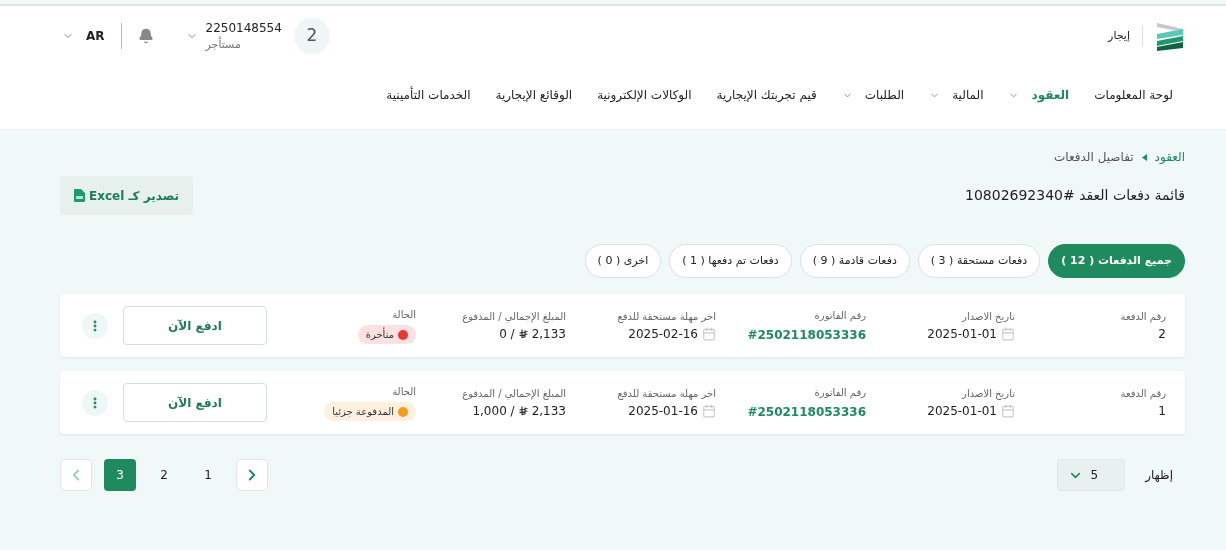 This screenshot has height=550, width=1226. What do you see at coordinates (1159, 475) in the screenshot?
I see `show-label: إظهار` at bounding box center [1159, 475].